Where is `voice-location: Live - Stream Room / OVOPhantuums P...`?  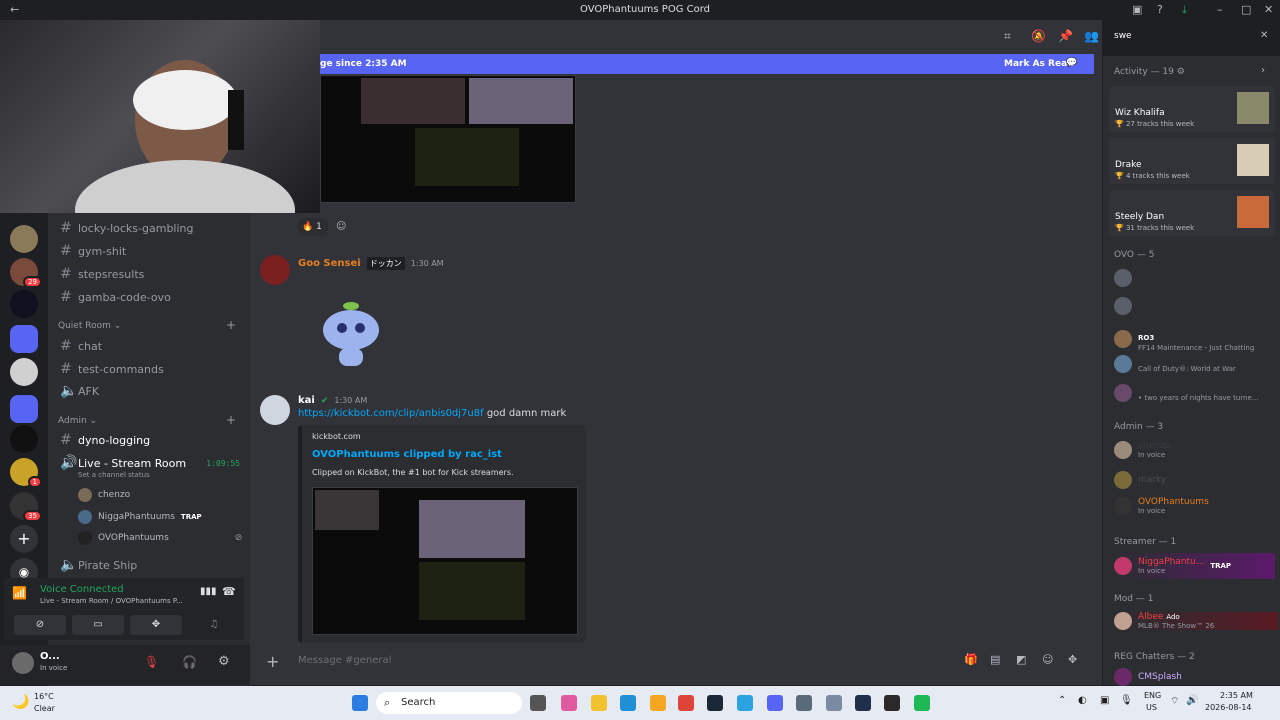
voice-location: Live - Stream Room / OVOPhantuums P... is located at coordinates (111, 601).